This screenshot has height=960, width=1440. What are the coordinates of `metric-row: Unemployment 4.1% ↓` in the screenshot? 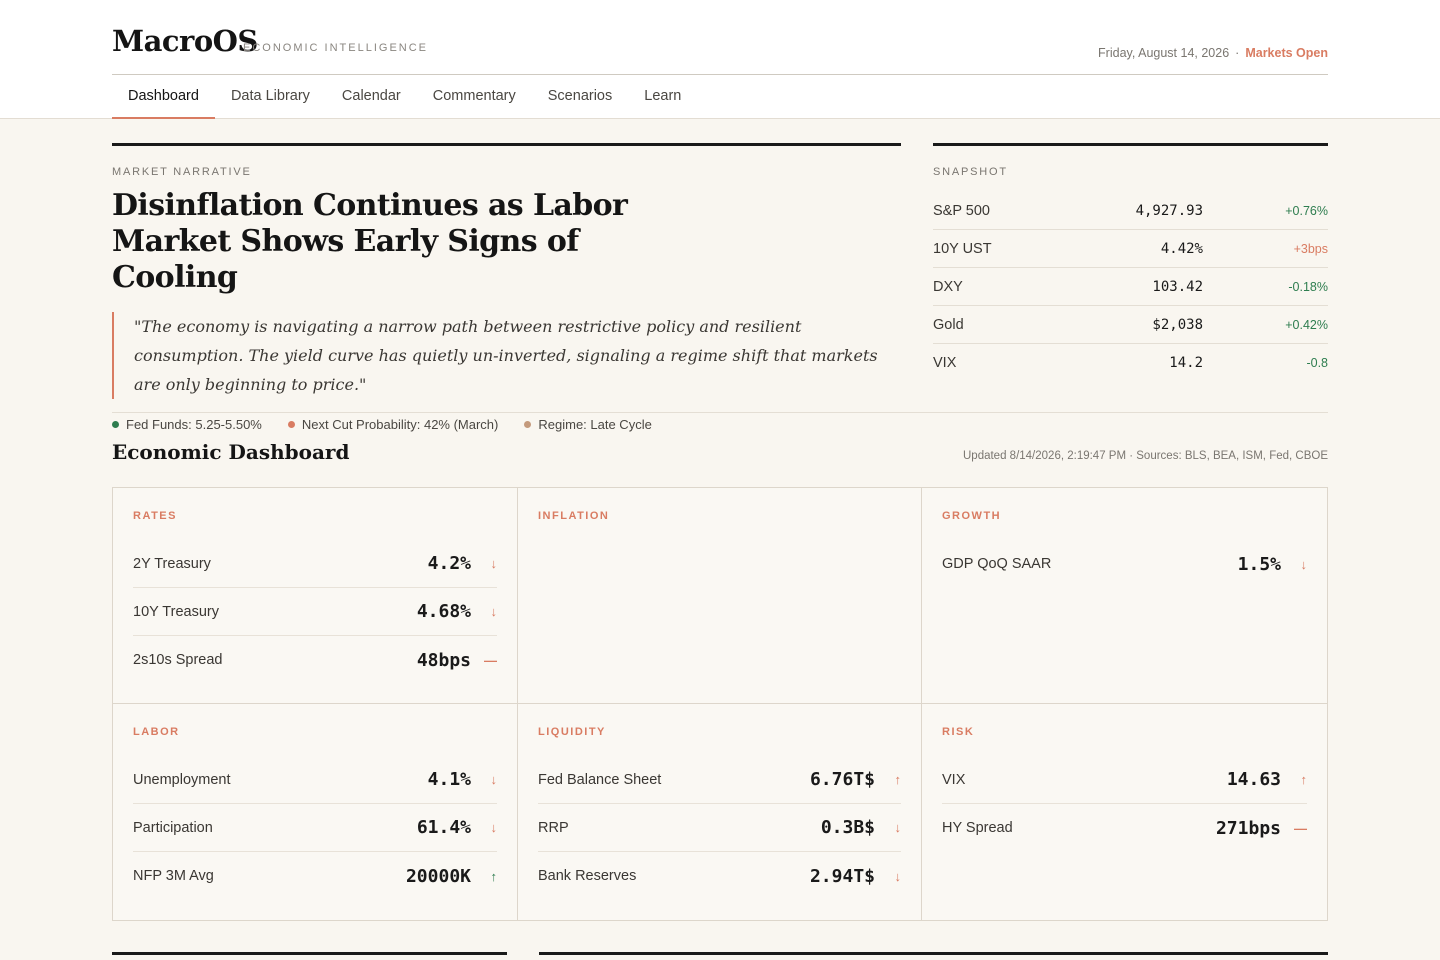 It's located at (315, 780).